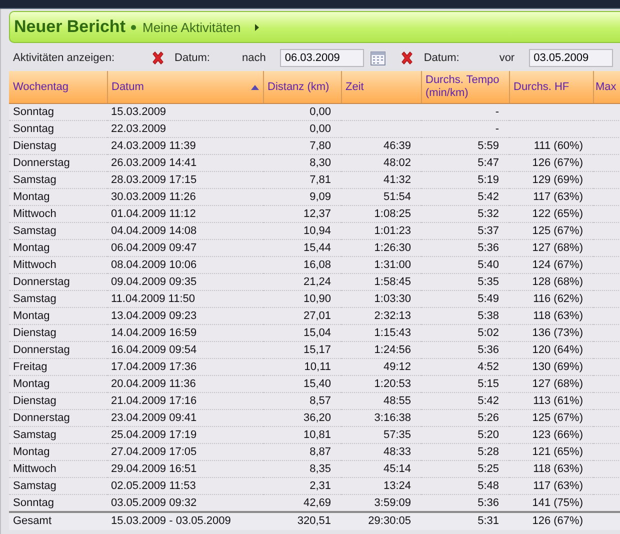 The height and width of the screenshot is (534, 620). What do you see at coordinates (302, 214) in the screenshot?
I see `table-cell: 12,37` at bounding box center [302, 214].